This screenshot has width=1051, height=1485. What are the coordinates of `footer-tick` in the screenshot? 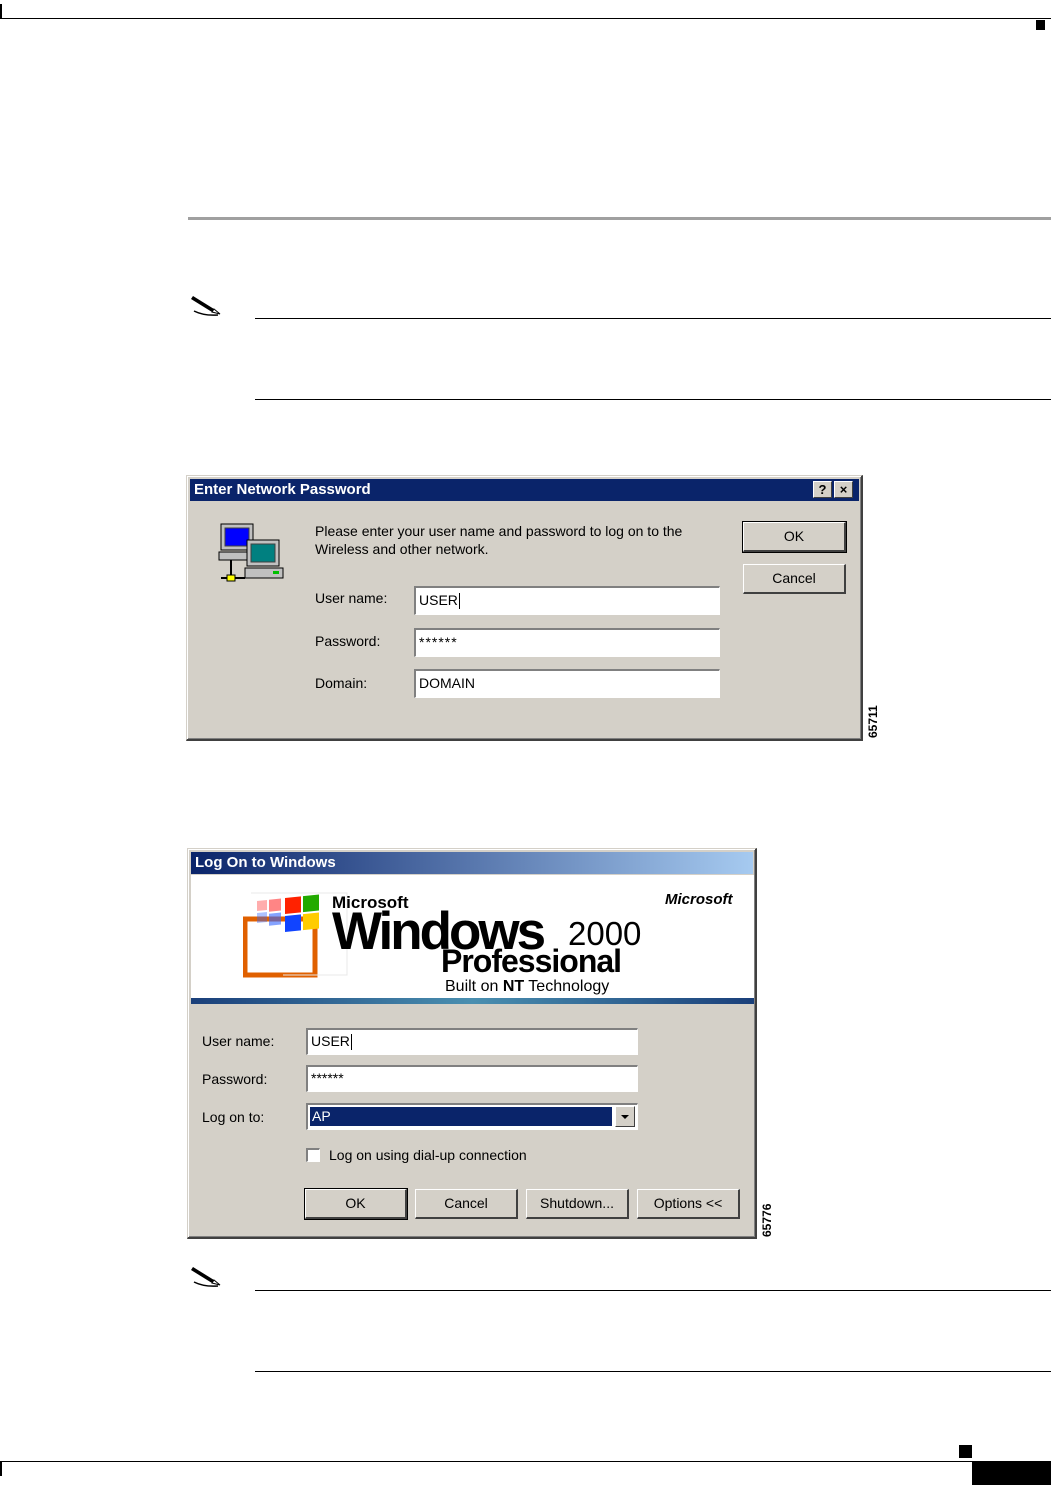 It's located at (1, 1468).